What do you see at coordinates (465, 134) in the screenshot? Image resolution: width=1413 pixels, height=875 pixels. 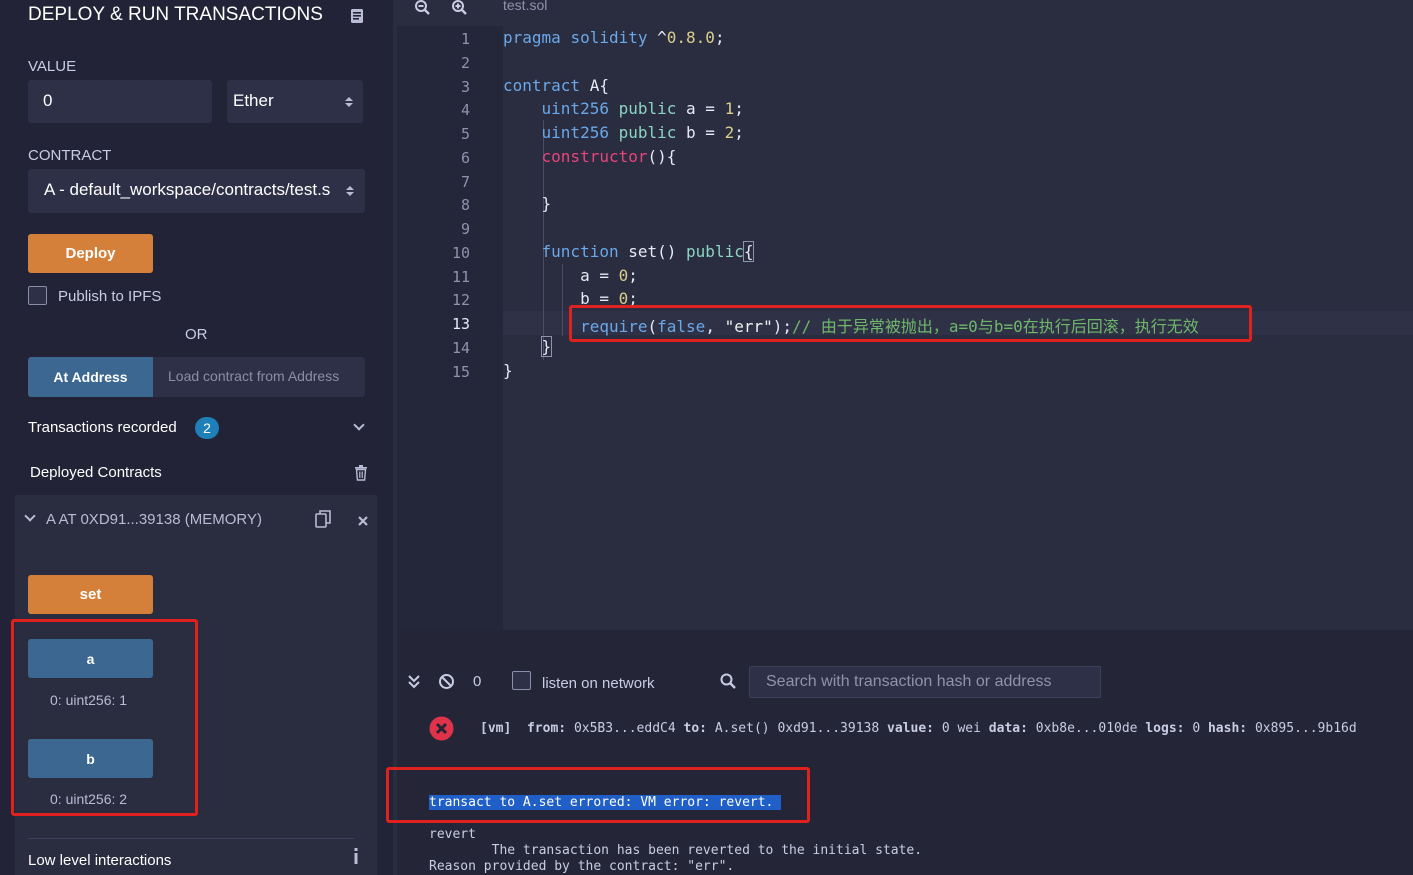 I see `line-number: 5` at bounding box center [465, 134].